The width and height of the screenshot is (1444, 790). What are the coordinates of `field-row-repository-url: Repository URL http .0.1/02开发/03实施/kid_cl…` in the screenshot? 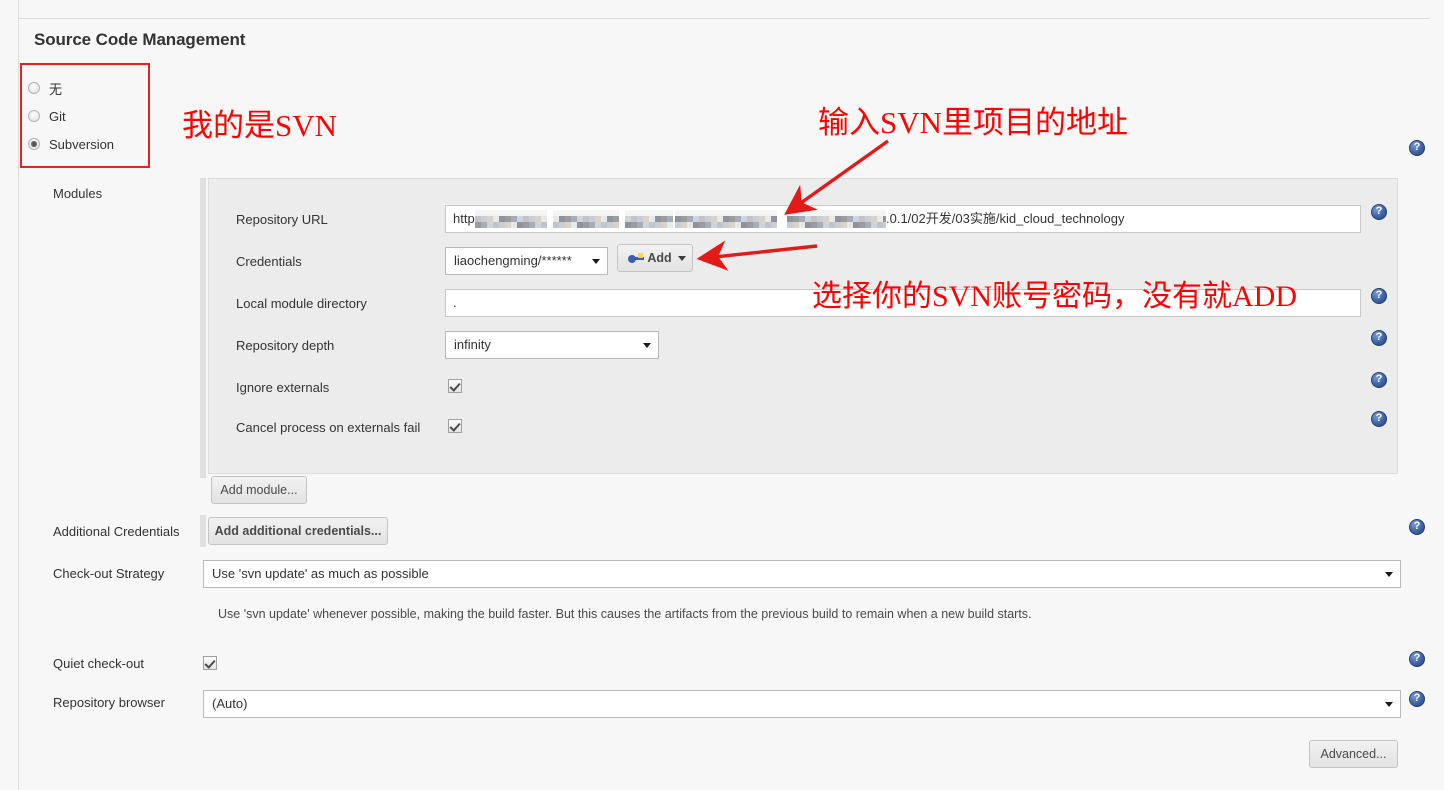 It's located at (803, 221).